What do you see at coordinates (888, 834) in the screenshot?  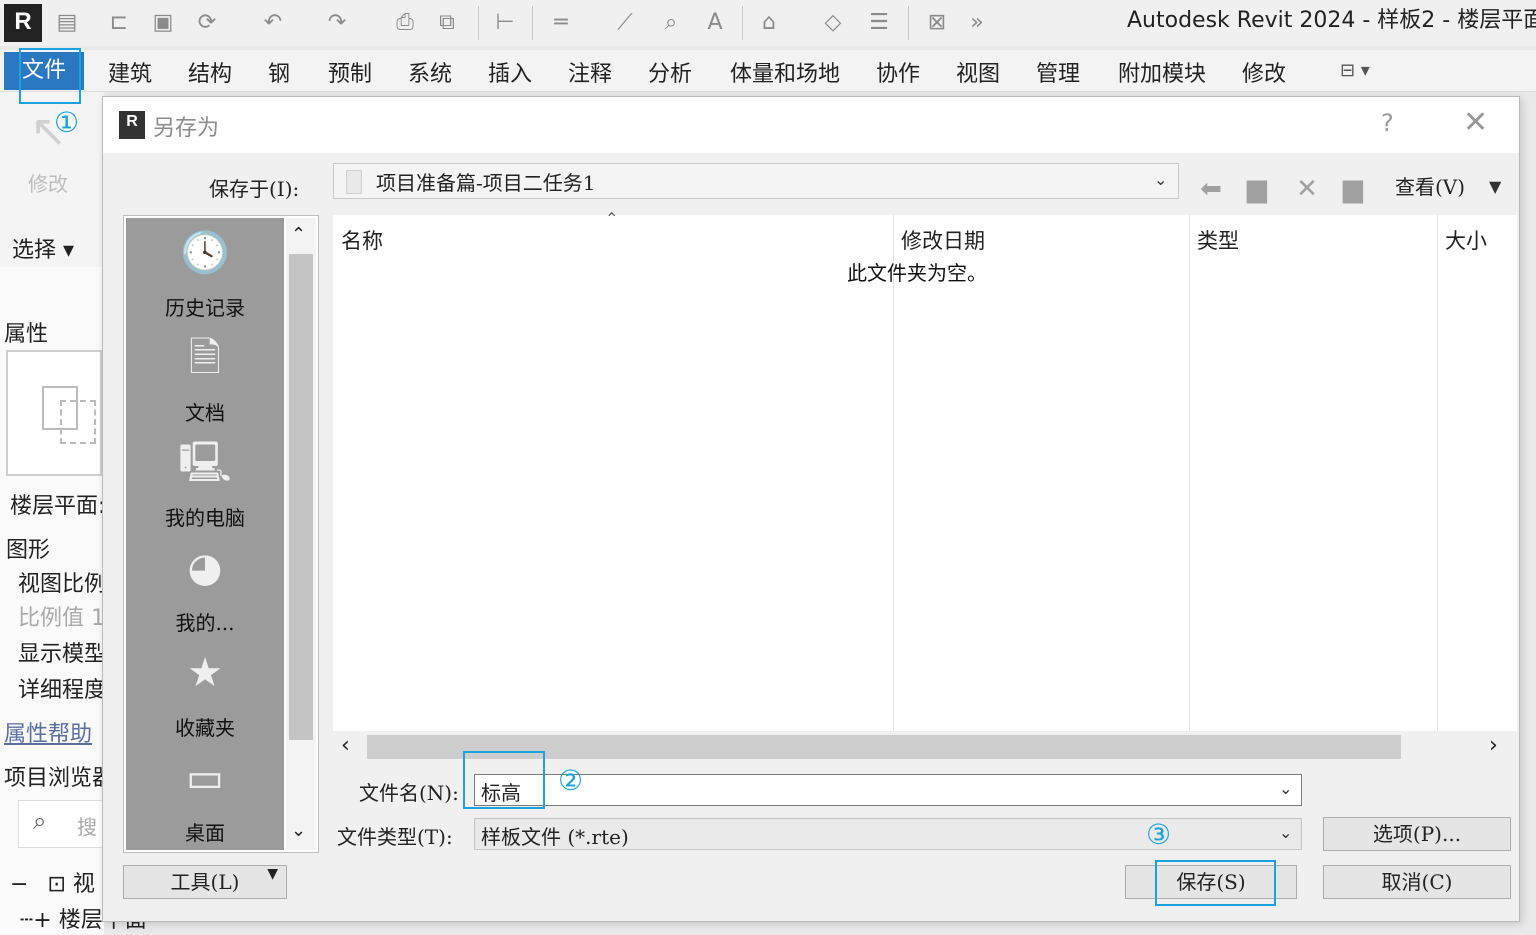 I see `filetype-dropdown: 样板文件 (*.rte) ⌄` at bounding box center [888, 834].